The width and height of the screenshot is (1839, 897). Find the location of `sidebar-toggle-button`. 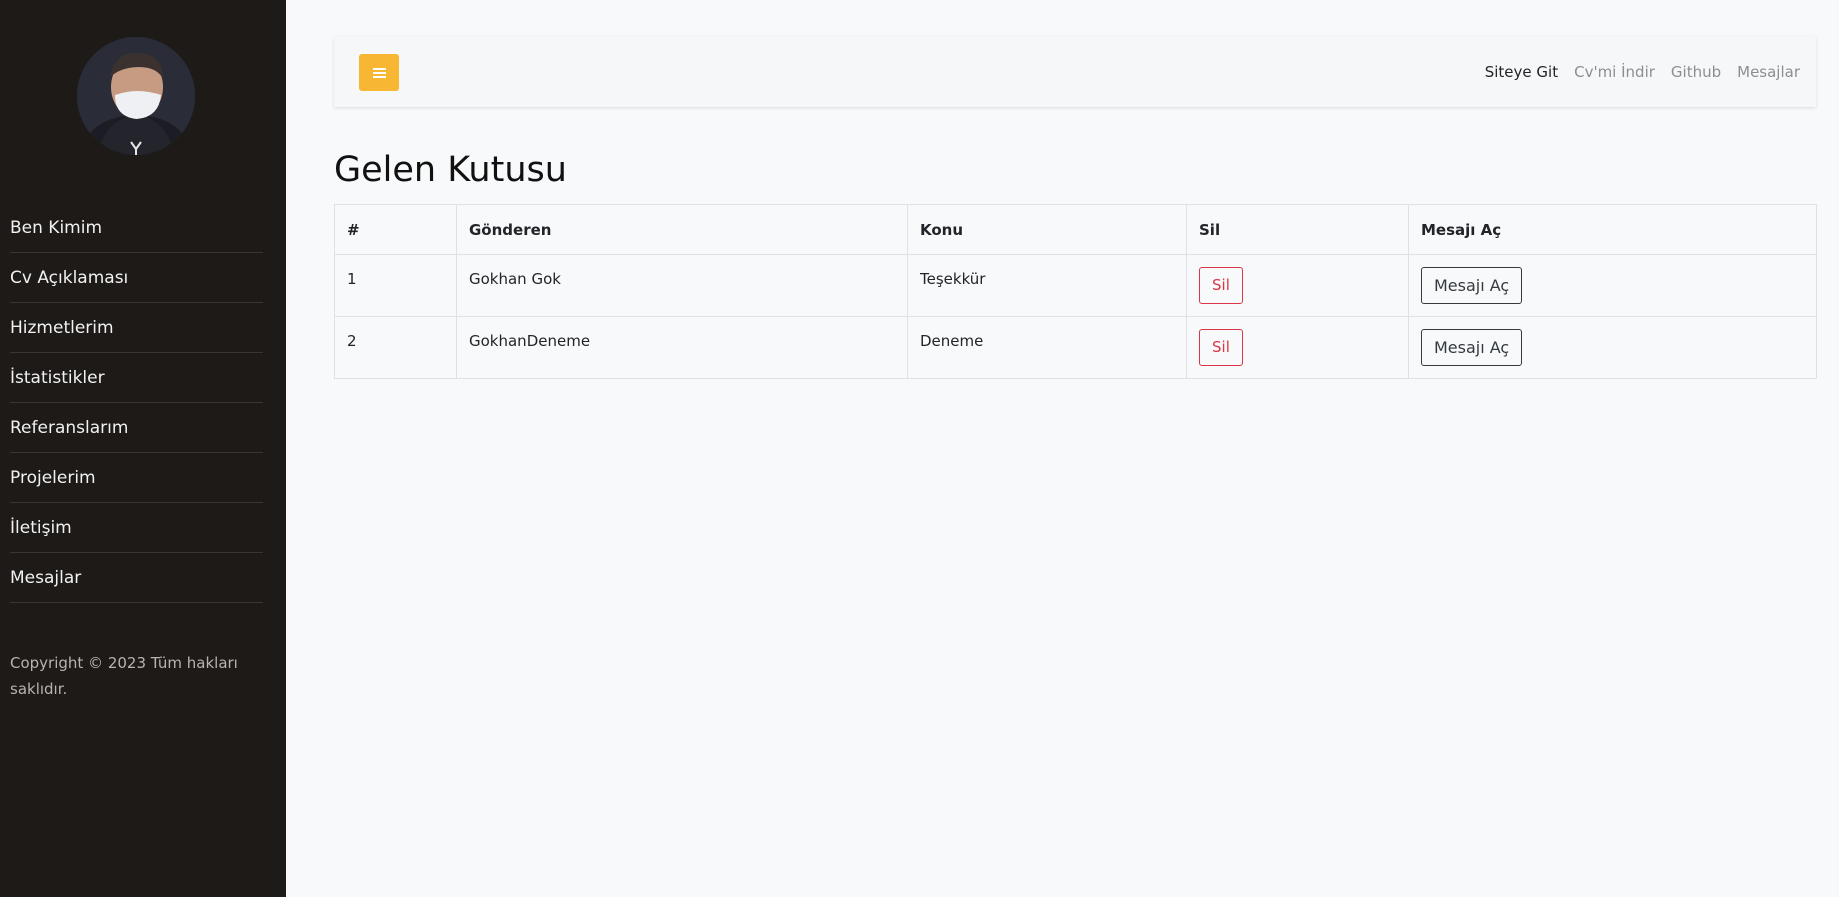

sidebar-toggle-button is located at coordinates (379, 72).